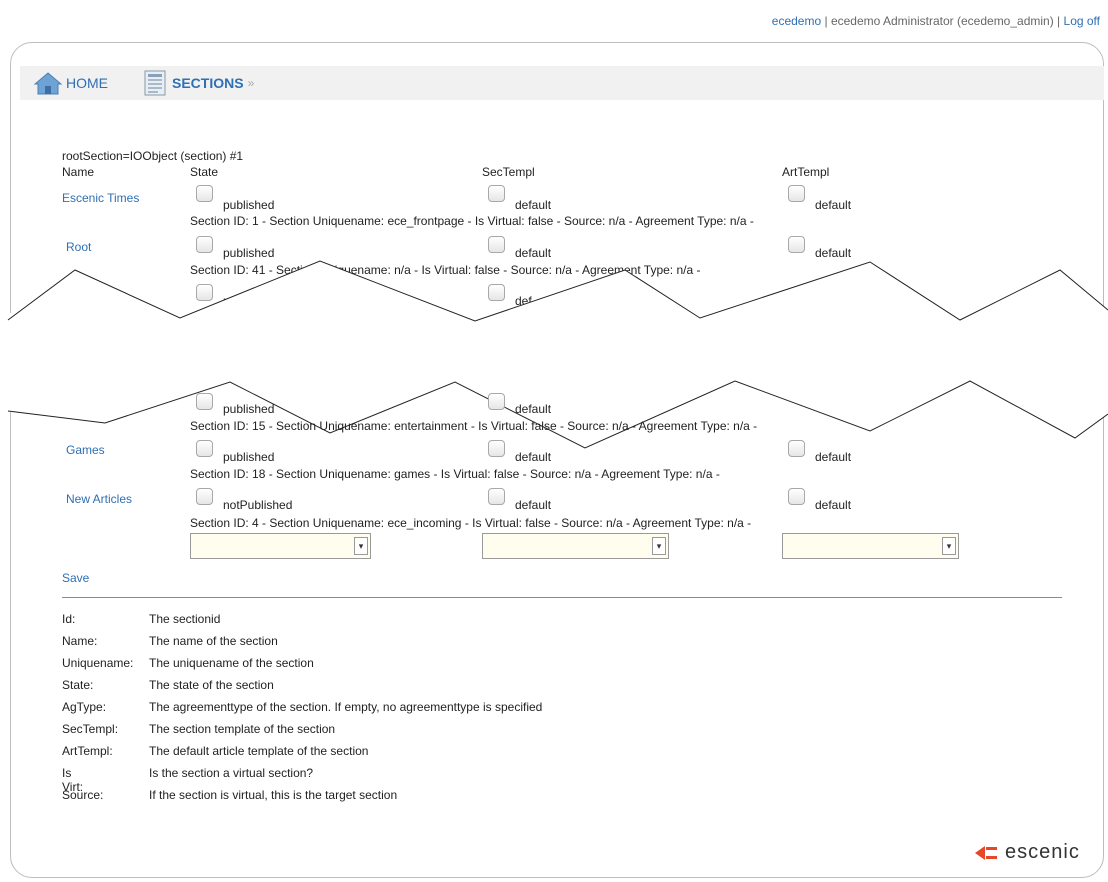 The height and width of the screenshot is (882, 1108). Describe the element at coordinates (100, 198) in the screenshot. I see `section-link-escenic-times: Escenic Times` at that location.